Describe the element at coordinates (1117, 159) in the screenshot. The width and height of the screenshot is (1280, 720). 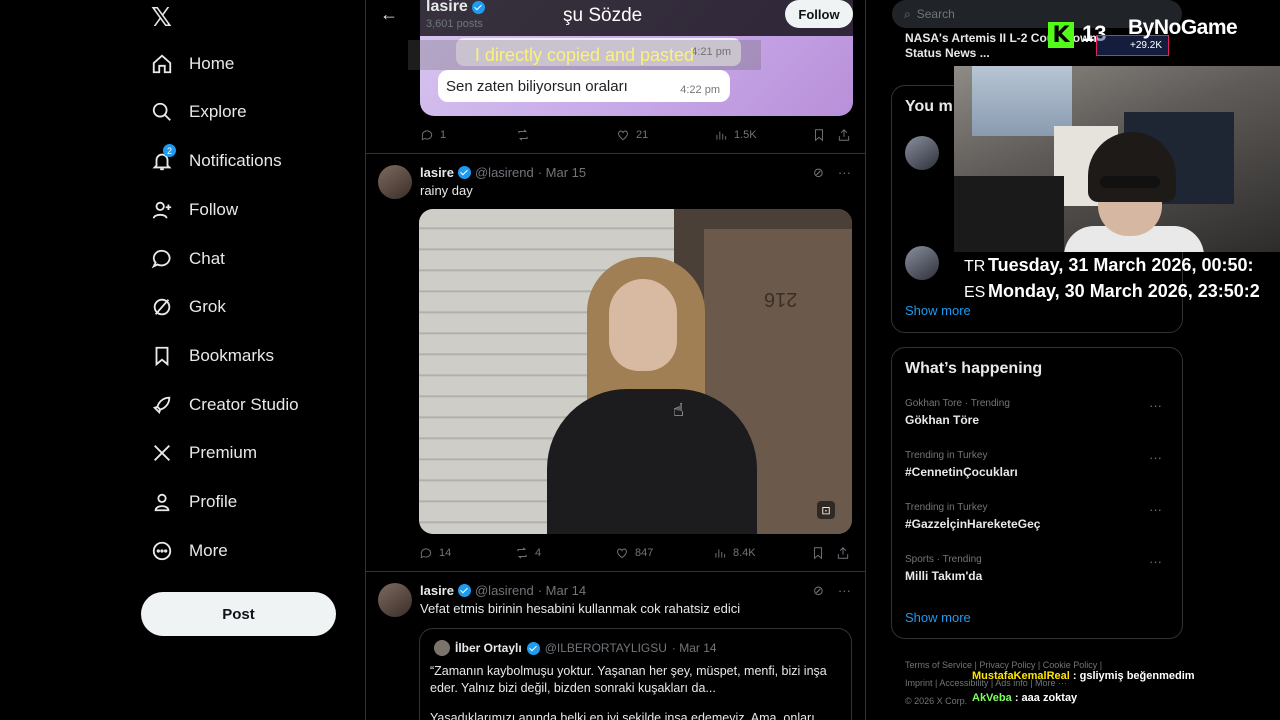
I see `streamer-webcam` at that location.